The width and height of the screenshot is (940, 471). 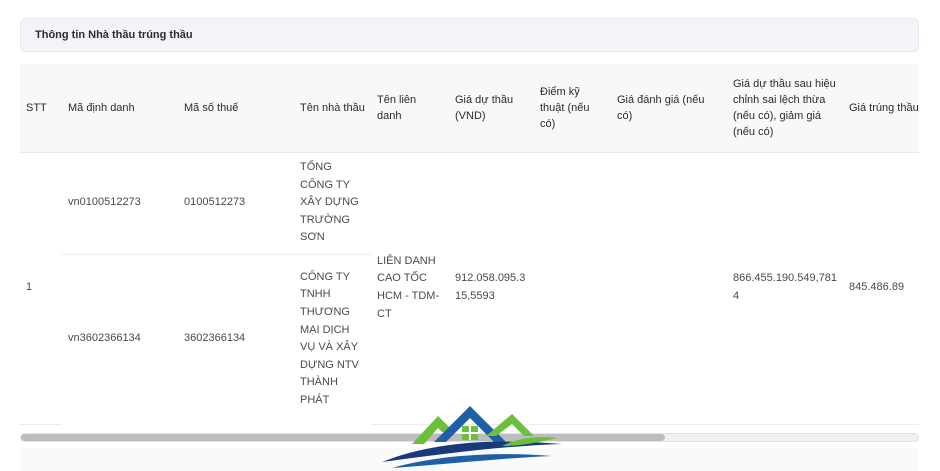 What do you see at coordinates (236, 108) in the screenshot?
I see `header-ma-so-thue: Mã số thuế` at bounding box center [236, 108].